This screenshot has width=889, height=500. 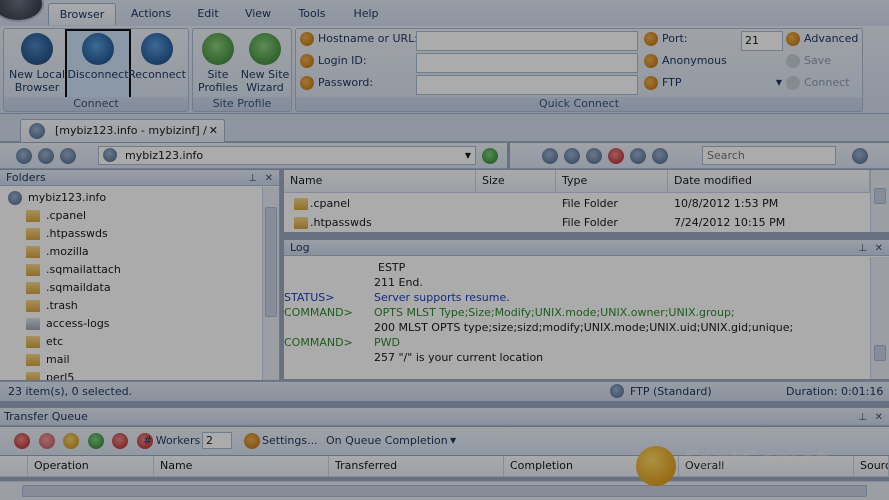 I want to click on new-site-wizard-button: New Site Wizard, so click(x=265, y=64).